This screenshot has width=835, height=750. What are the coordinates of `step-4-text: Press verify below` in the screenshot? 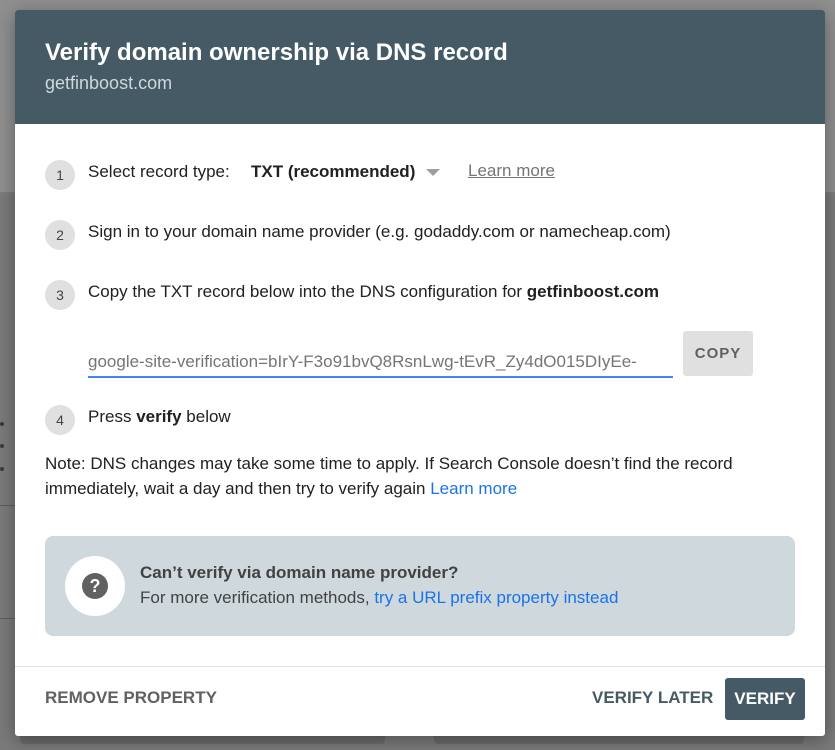 It's located at (159, 417).